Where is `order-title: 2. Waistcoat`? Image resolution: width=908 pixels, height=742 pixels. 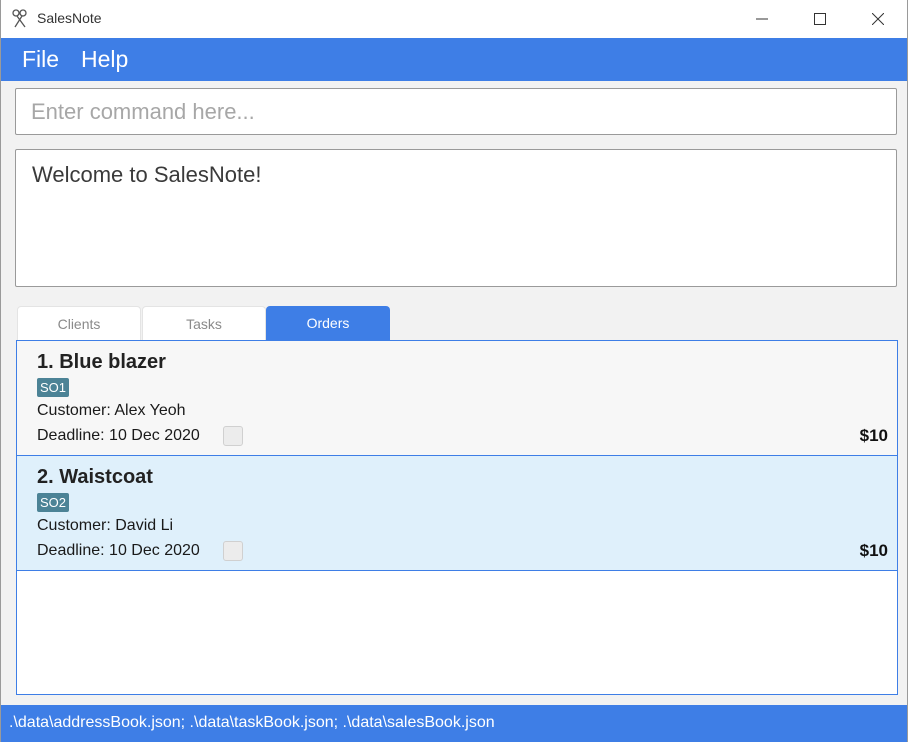
order-title: 2. Waistcoat is located at coordinates (95, 477).